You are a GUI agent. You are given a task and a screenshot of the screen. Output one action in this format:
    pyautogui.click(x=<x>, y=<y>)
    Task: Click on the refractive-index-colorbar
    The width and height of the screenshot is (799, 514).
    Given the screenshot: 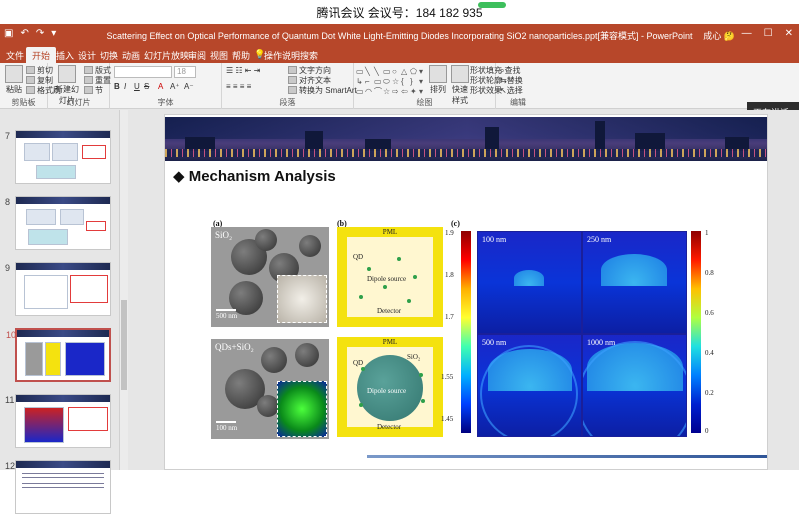 What is the action you would take?
    pyautogui.click(x=466, y=332)
    